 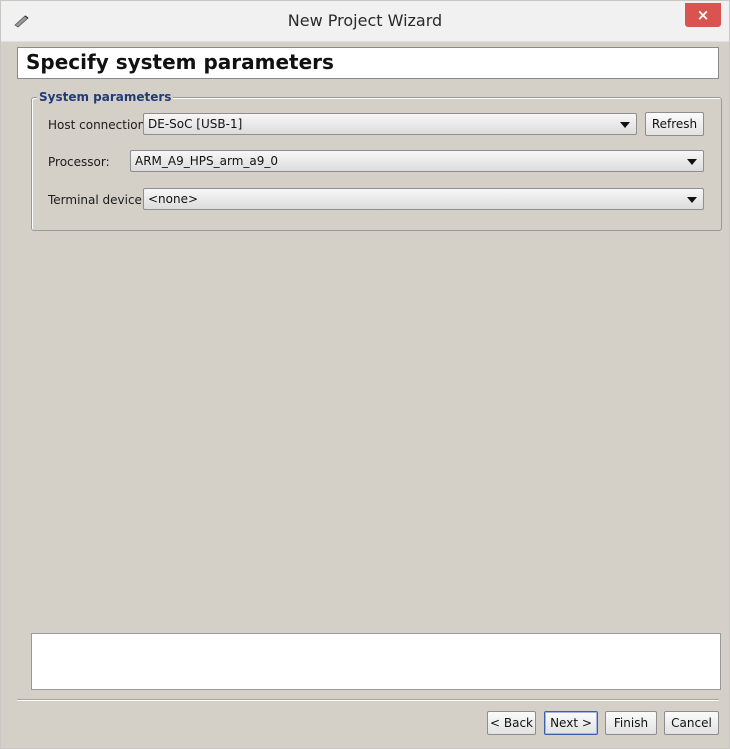 I want to click on terminal-device-value: <none>, so click(x=173, y=199).